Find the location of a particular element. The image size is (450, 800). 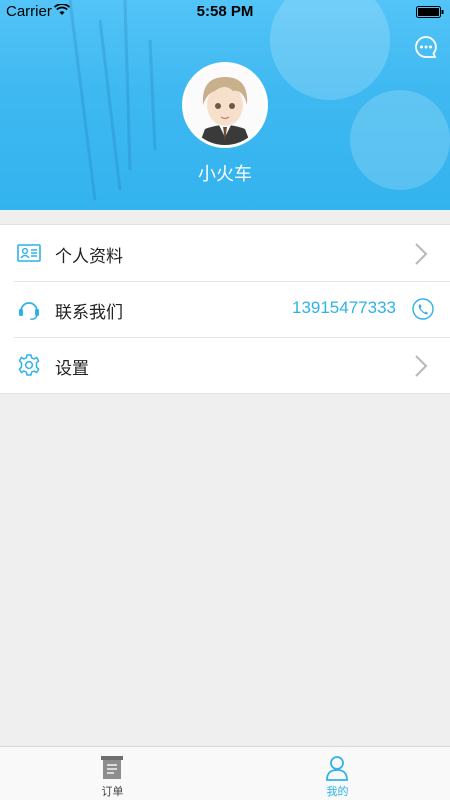

menu-item-settings: 设置 is located at coordinates (225, 365).